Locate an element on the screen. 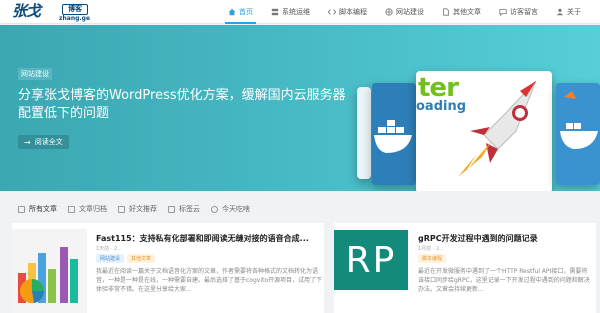 The width and height of the screenshot is (600, 313). tab-label: 文章归档 is located at coordinates (93, 209).